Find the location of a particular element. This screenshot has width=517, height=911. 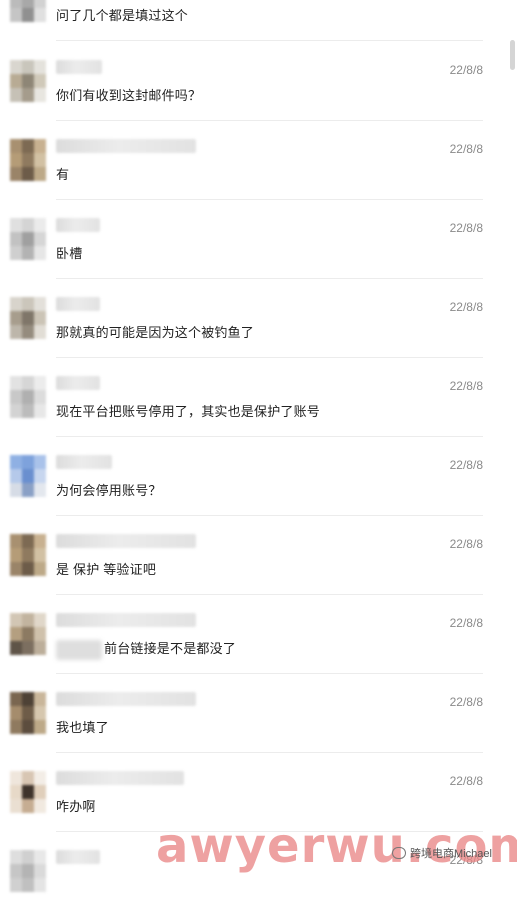

message-item: 22/8/8 前台链接是不是都没了 is located at coordinates (252, 634).